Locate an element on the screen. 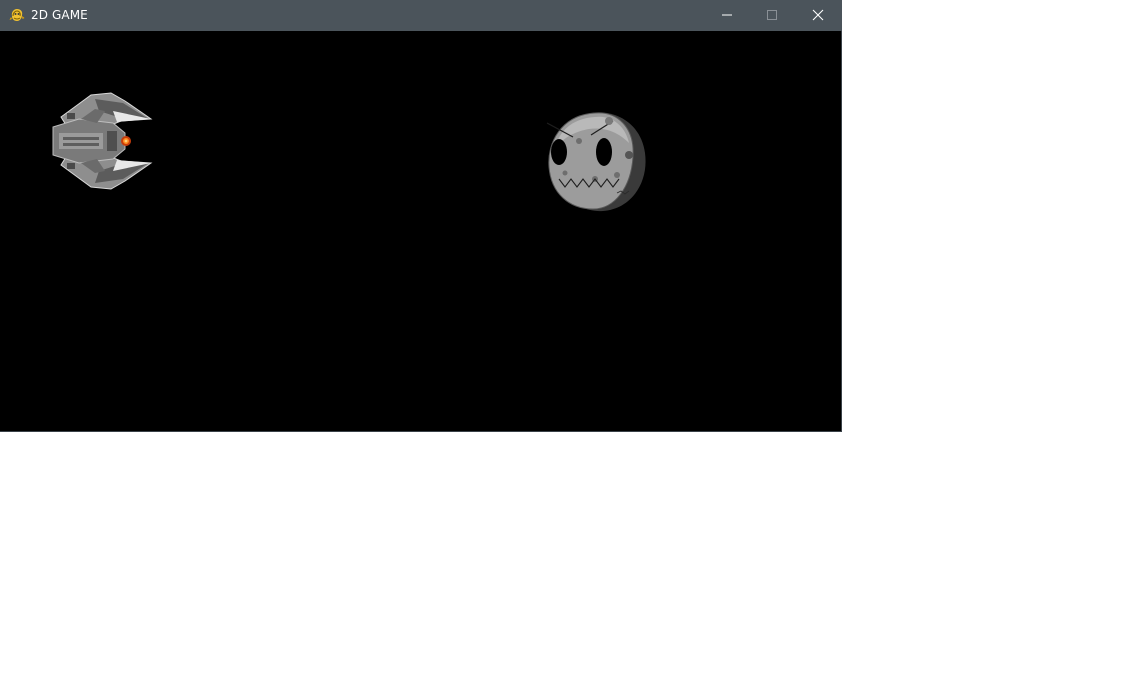 The image size is (1148, 687). maximize-icon is located at coordinates (772, 15).